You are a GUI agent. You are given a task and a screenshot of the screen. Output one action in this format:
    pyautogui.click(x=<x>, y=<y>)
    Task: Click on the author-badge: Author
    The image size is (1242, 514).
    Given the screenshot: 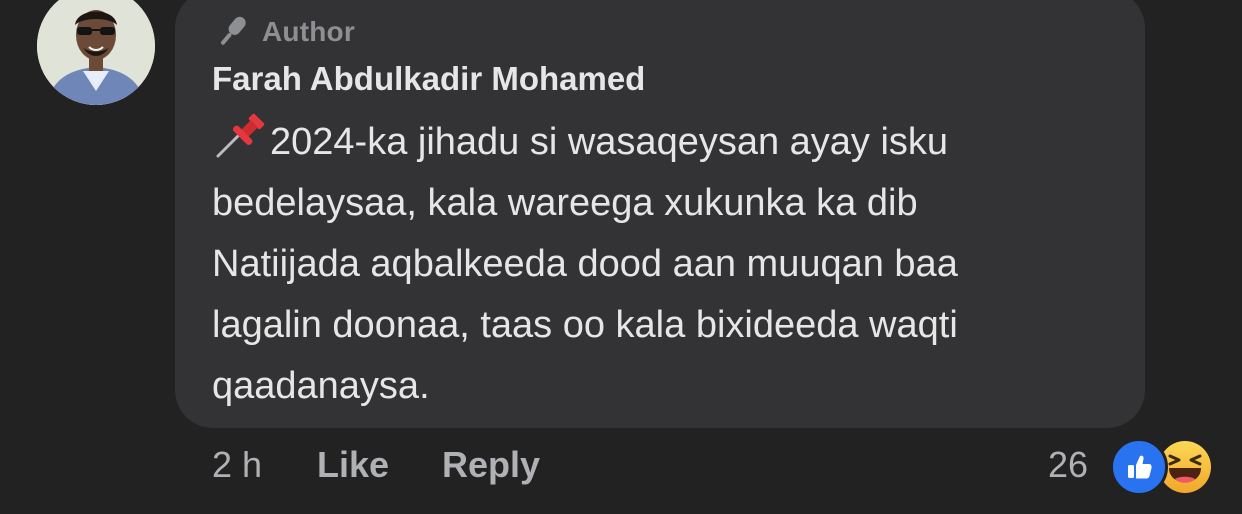 What is the action you would take?
    pyautogui.click(x=283, y=32)
    